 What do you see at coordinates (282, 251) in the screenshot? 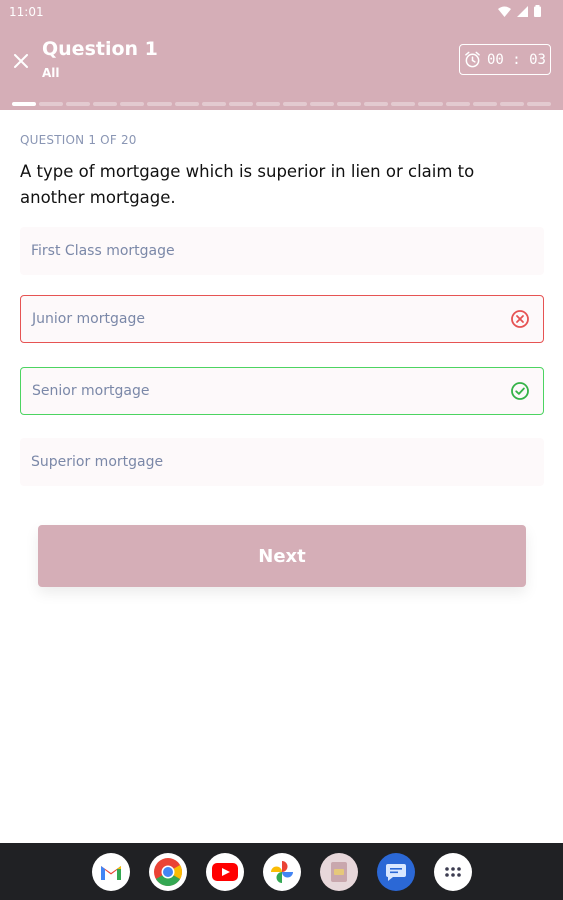
I see `answer-option: First Class mortgage` at bounding box center [282, 251].